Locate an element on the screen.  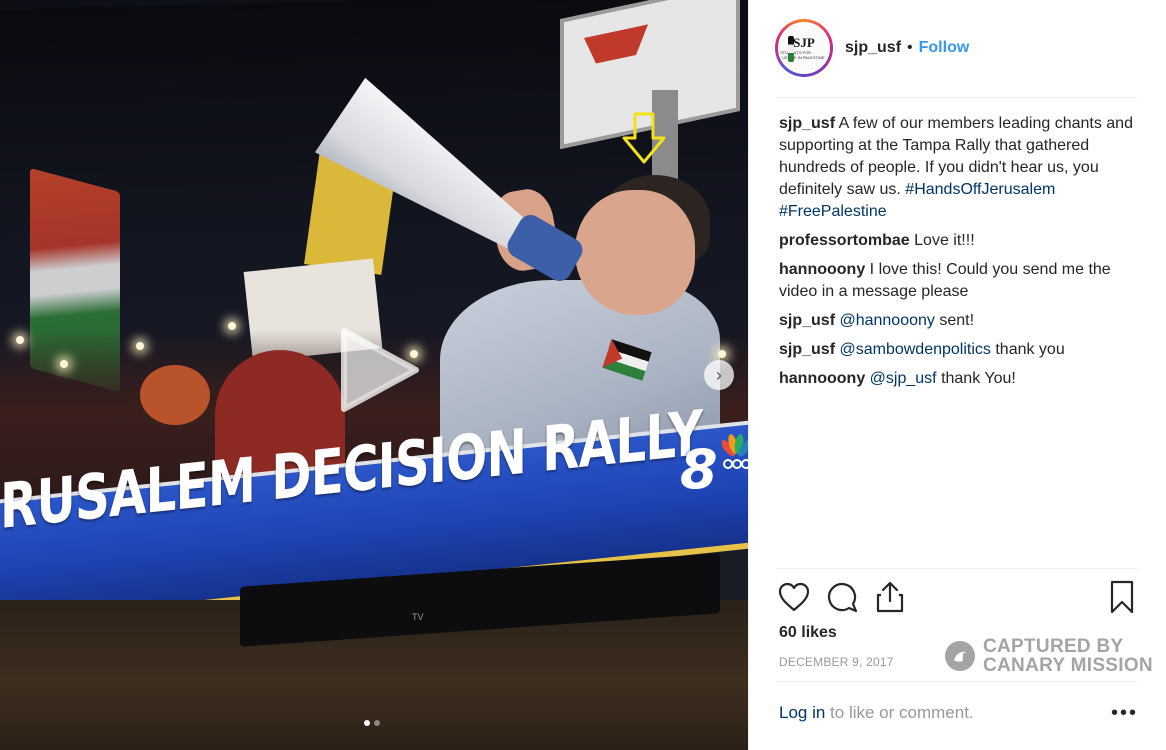
login-prompt: Log in to like or comment. is located at coordinates (876, 713).